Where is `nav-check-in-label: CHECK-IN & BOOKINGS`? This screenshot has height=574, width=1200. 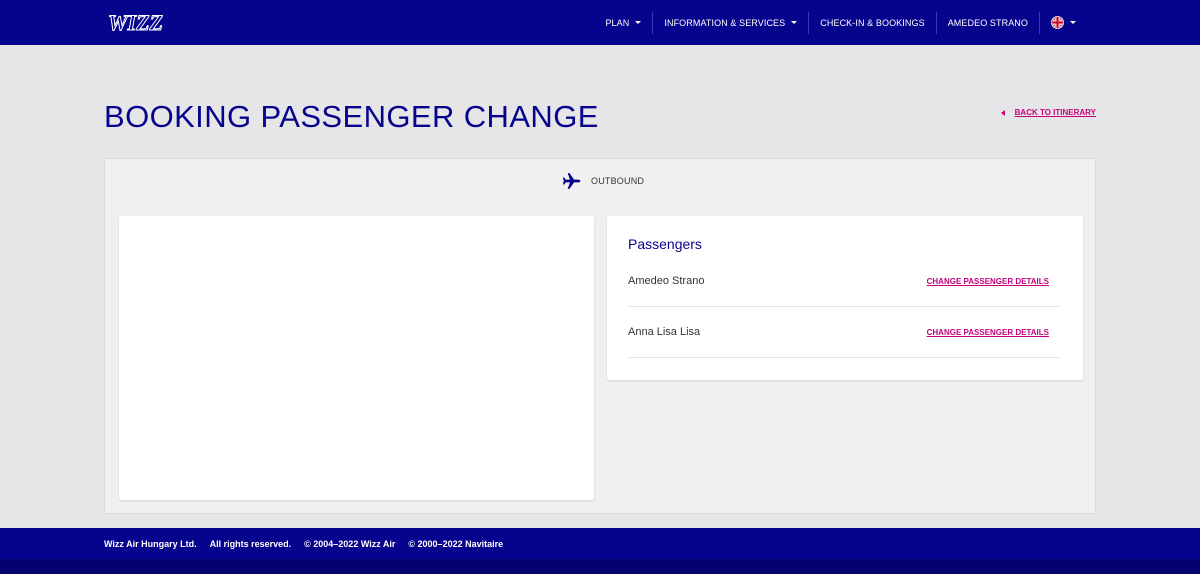 nav-check-in-label: CHECK-IN & BOOKINGS is located at coordinates (872, 22).